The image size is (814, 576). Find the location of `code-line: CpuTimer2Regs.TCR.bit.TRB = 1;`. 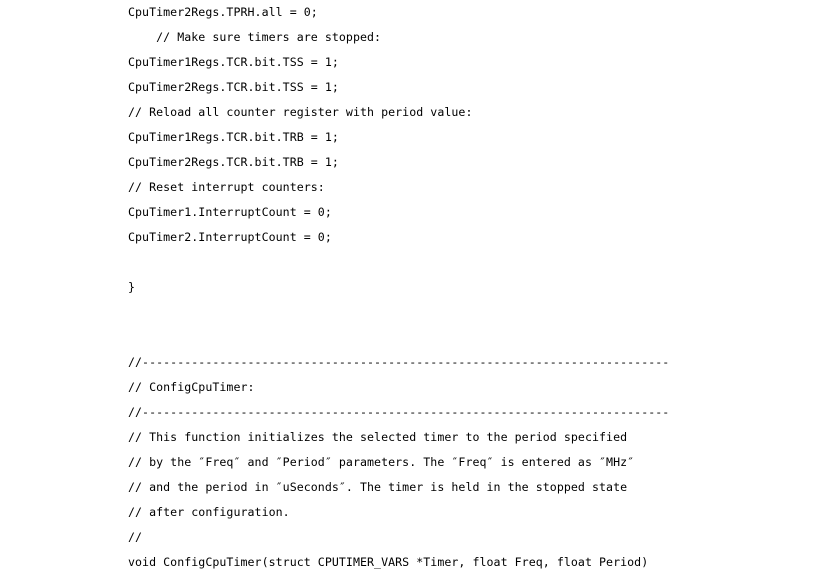

code-line: CpuTimer2Regs.TCR.bit.TRB = 1; is located at coordinates (233, 162).